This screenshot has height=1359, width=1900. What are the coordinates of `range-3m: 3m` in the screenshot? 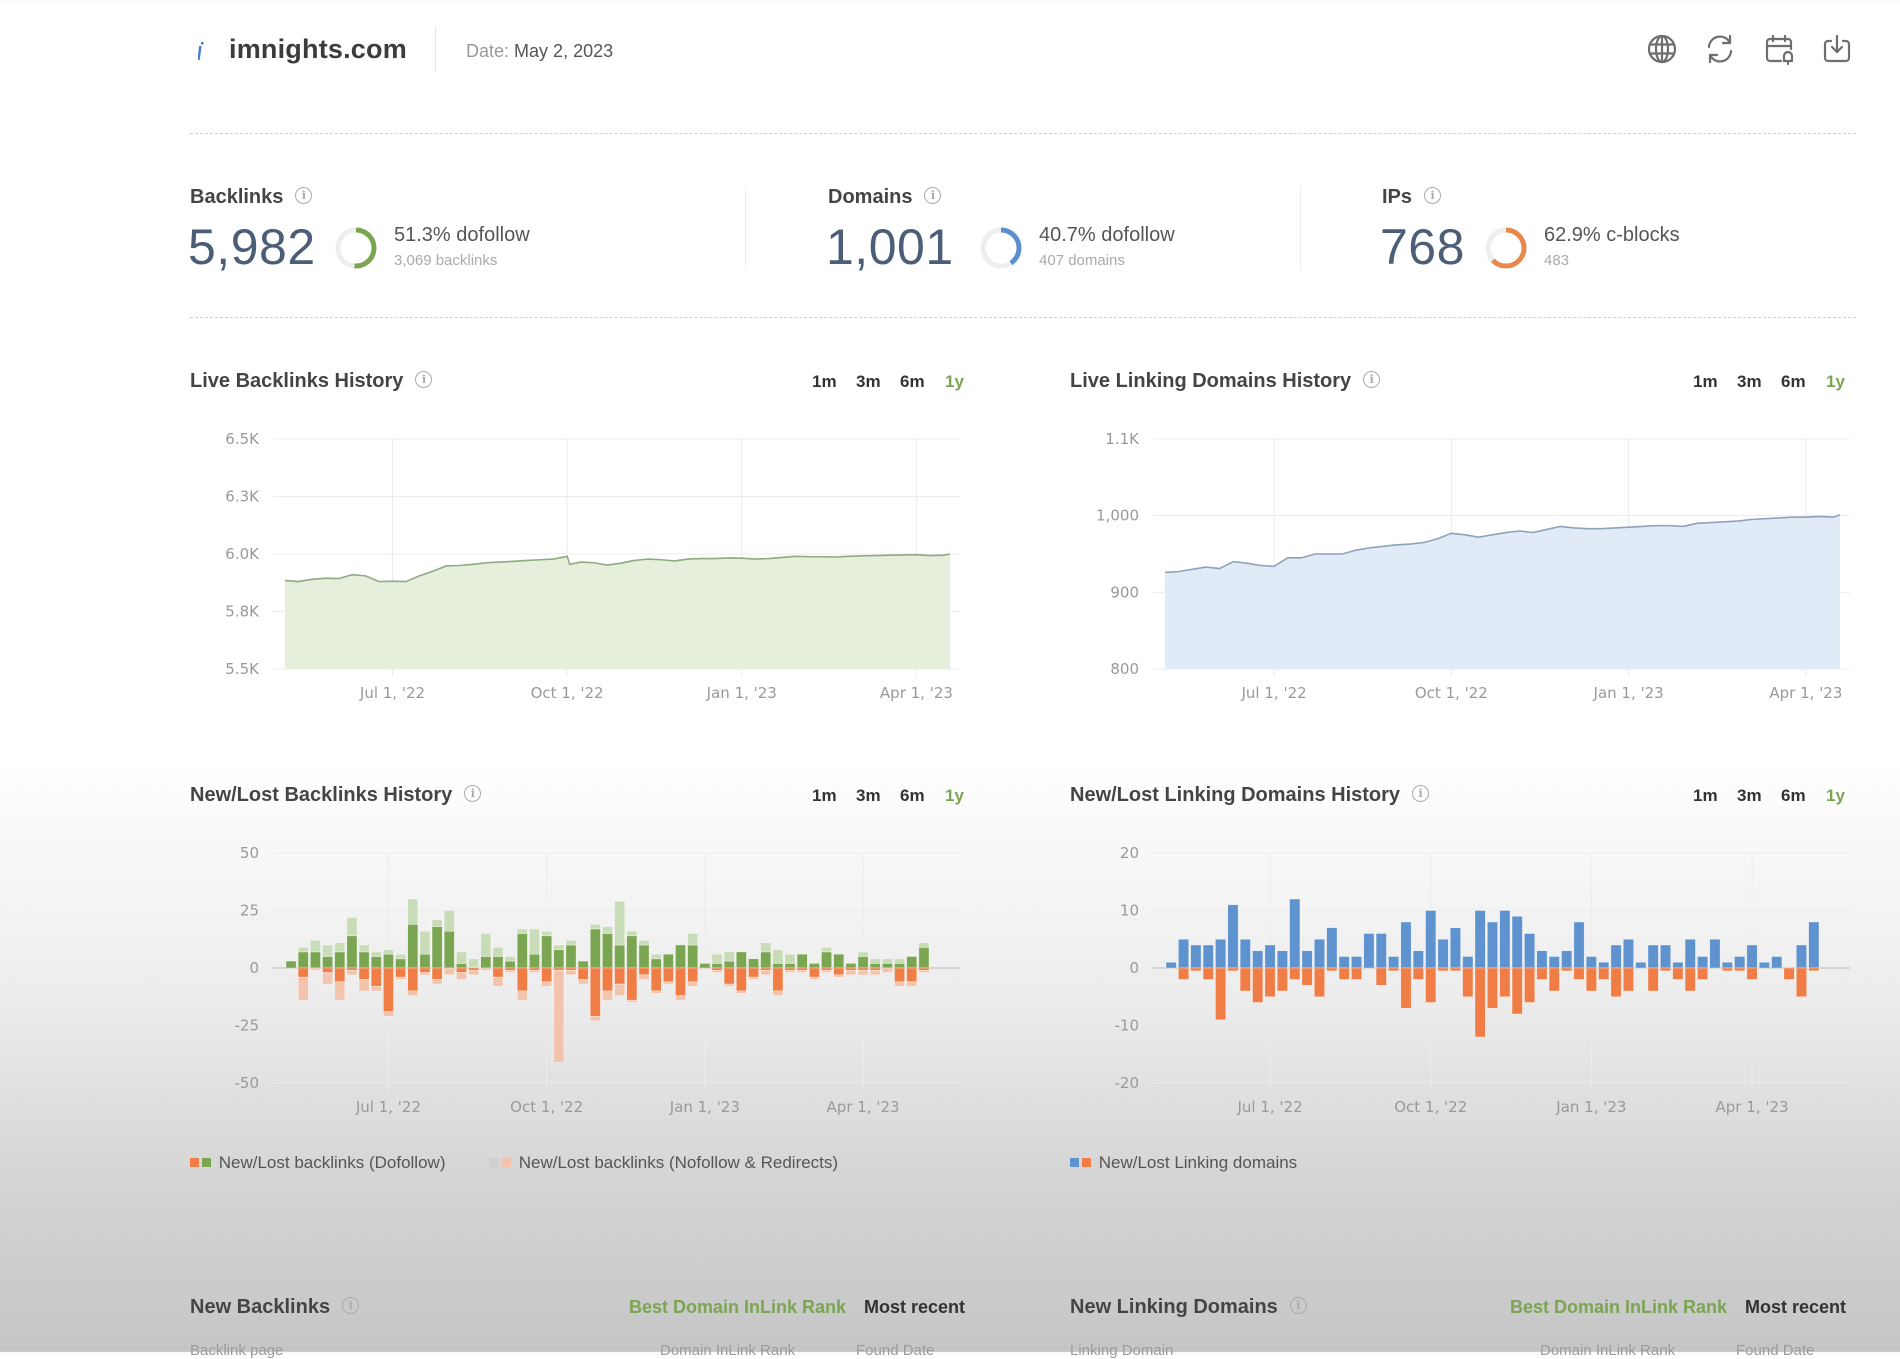 It's located at (1749, 382).